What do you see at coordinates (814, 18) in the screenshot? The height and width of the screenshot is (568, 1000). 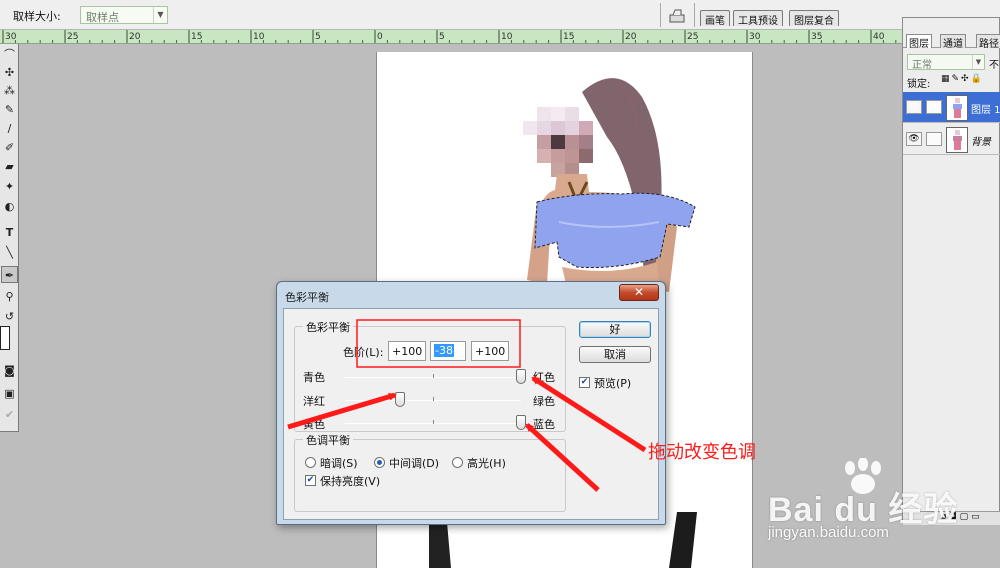 I see `tab-layer-comps: 图层复合` at bounding box center [814, 18].